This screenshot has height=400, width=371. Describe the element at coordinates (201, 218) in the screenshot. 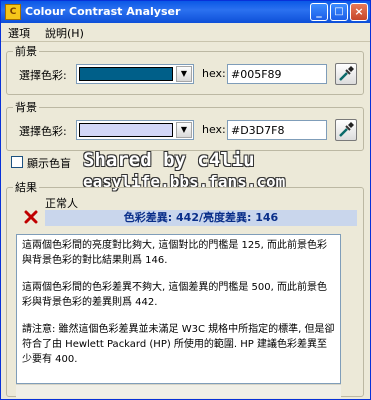

I see `result-summary-bar: 色彩差異: 442/亮度差異: 146` at that location.